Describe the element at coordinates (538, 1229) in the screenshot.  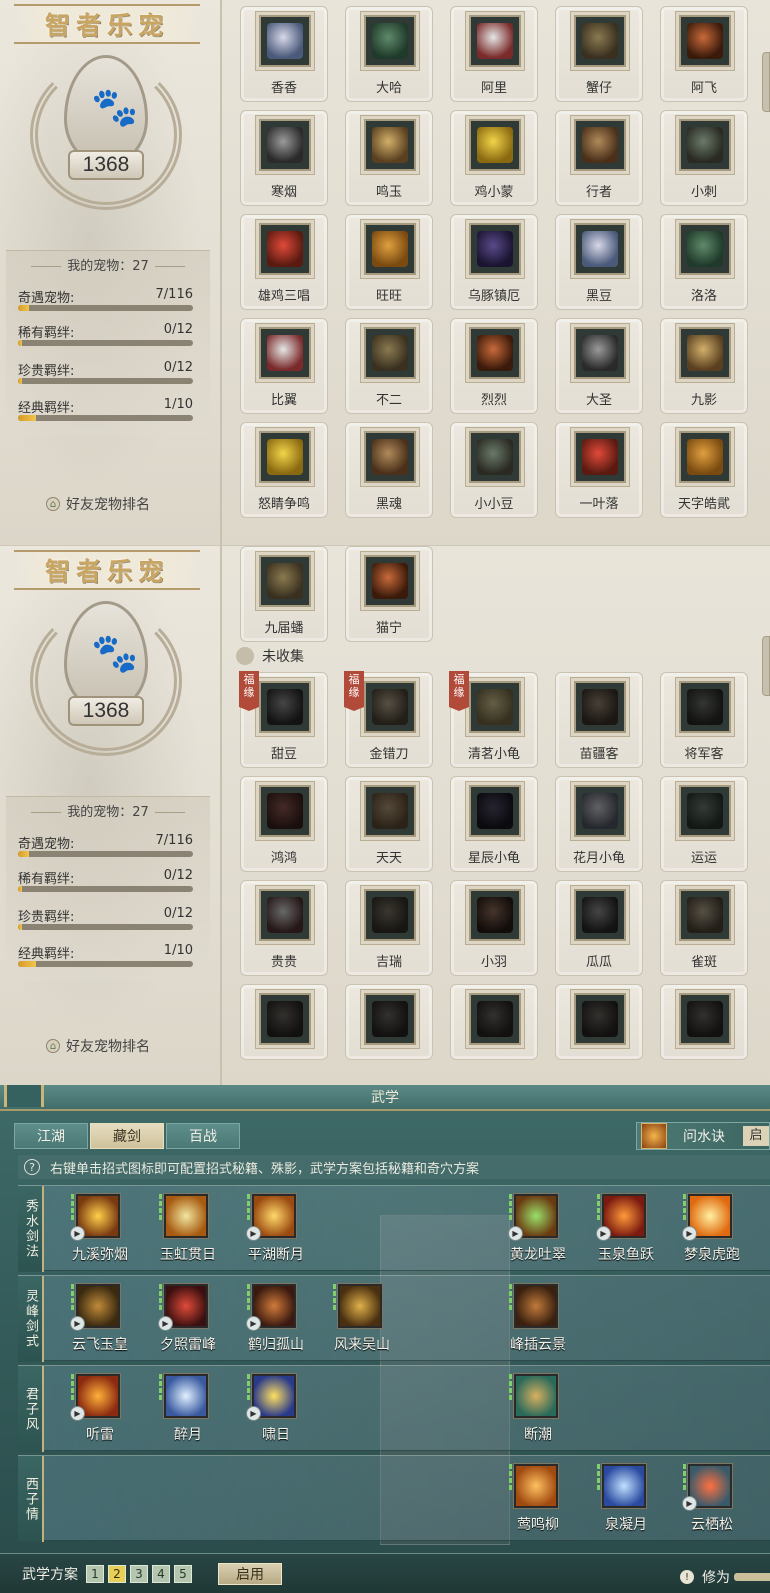
I see `skill-slot: ▶ 黄龙吐翠` at that location.